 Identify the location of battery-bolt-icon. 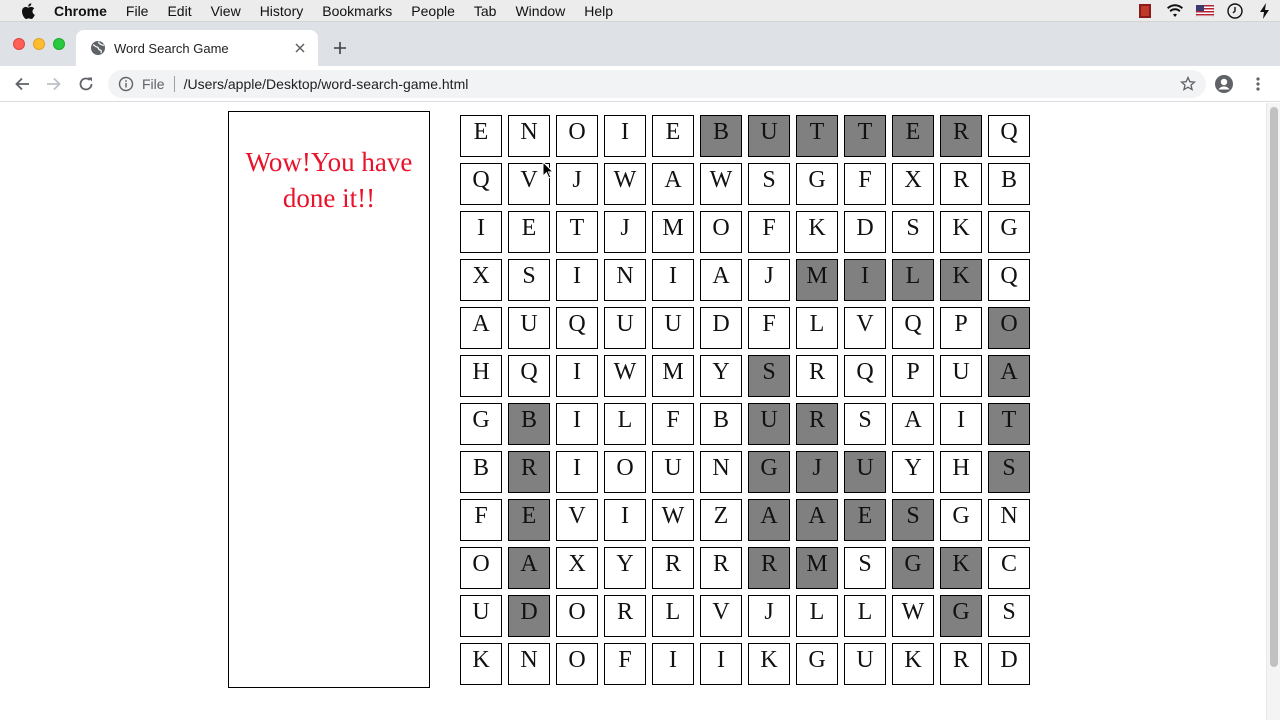
(1265, 11).